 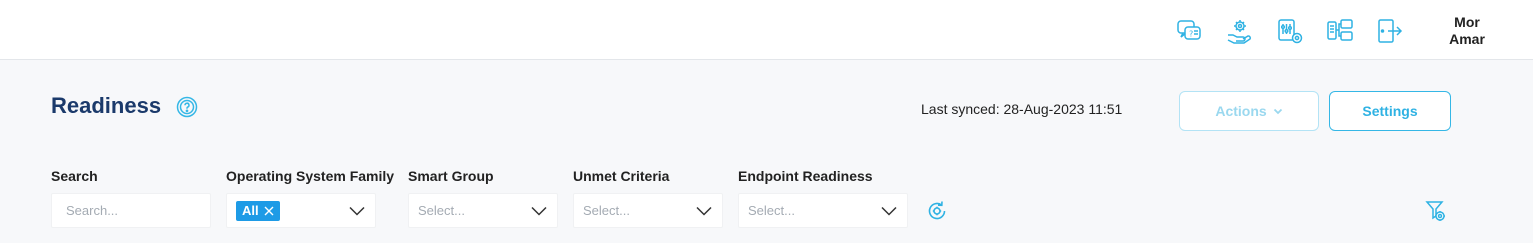 I want to click on settings-button: Settings, so click(x=1390, y=111).